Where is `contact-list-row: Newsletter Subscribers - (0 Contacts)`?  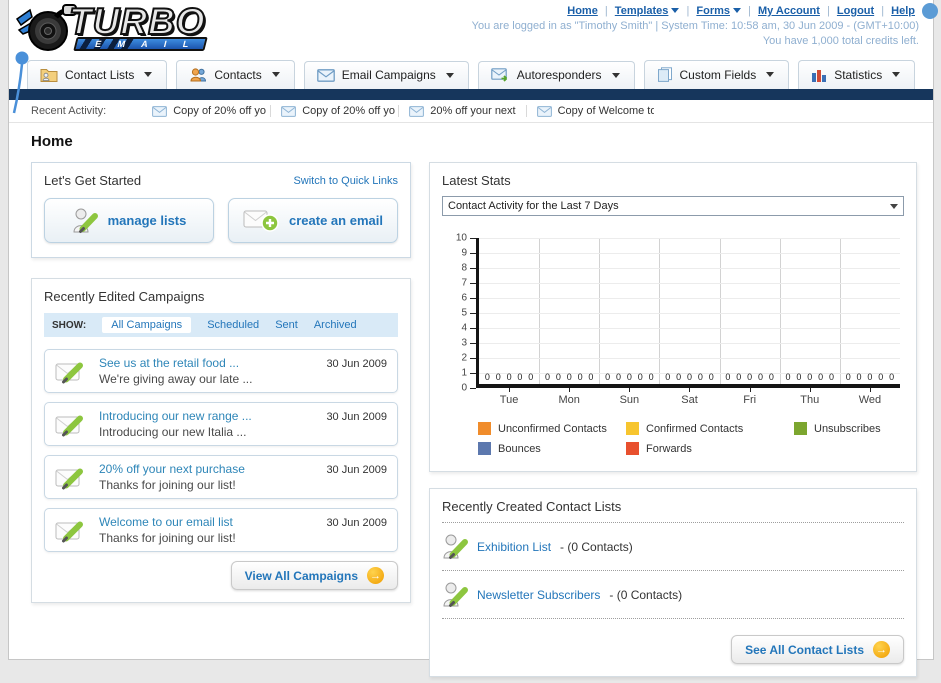
contact-list-row: Newsletter Subscribers - (0 Contacts) is located at coordinates (673, 594).